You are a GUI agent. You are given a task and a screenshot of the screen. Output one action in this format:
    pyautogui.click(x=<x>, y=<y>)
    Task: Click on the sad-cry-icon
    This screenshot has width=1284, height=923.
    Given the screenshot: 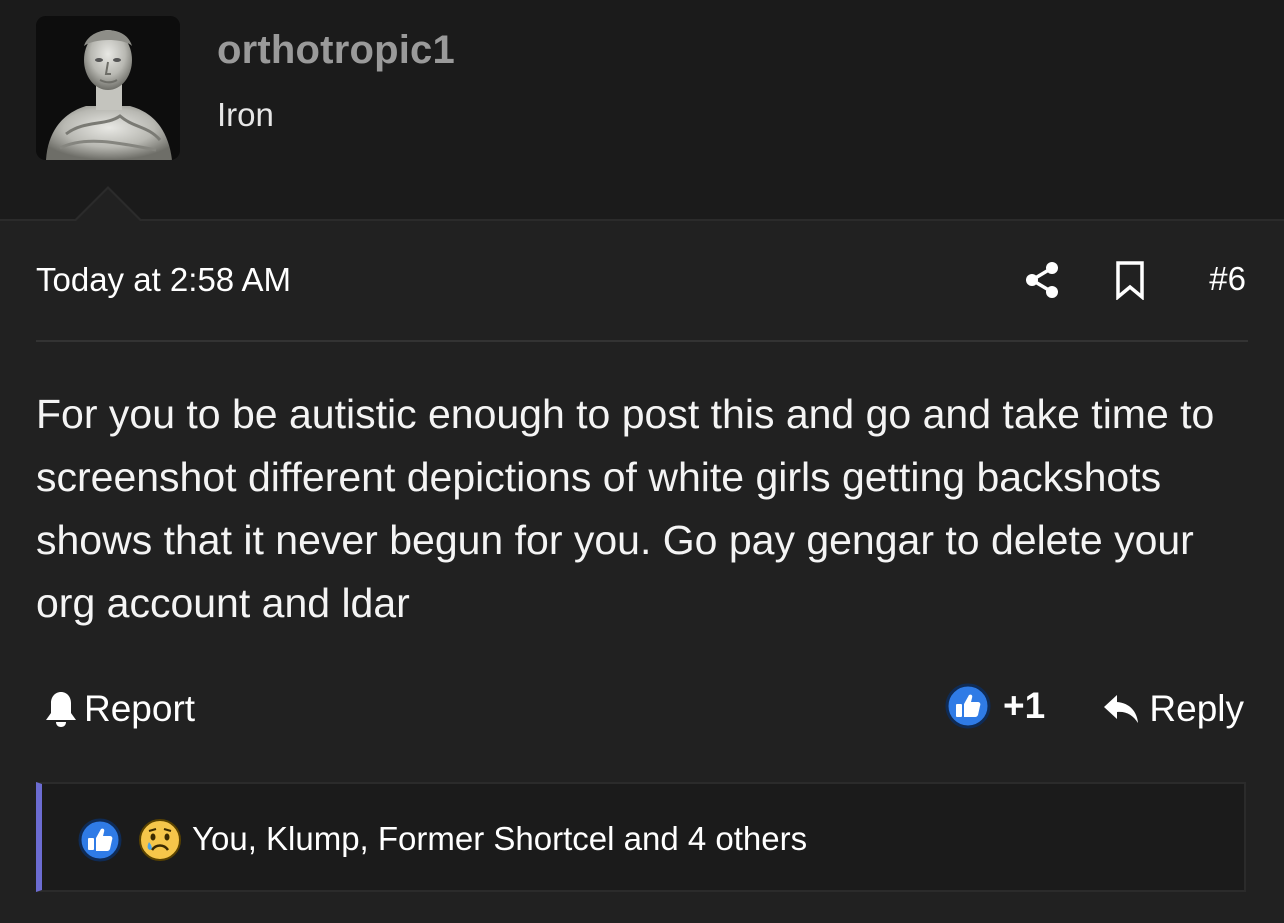 What is the action you would take?
    pyautogui.click(x=160, y=840)
    